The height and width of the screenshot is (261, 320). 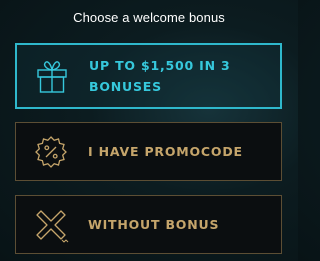 What do you see at coordinates (160, 76) in the screenshot?
I see `welcome-bonus-label: UP TO $1,500 IN 3 BONUSES` at bounding box center [160, 76].